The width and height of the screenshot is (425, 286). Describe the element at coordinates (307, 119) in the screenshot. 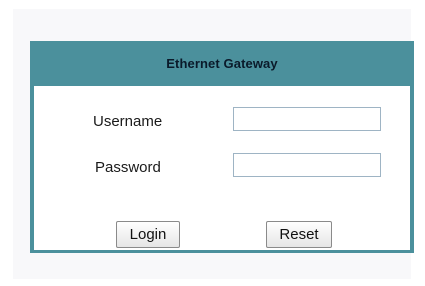

I see `username-input` at that location.